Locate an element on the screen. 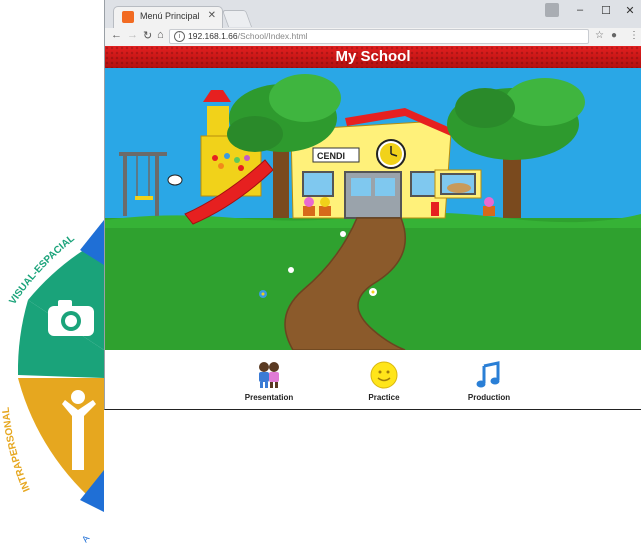 This screenshot has height=550, width=641. music-note-icon is located at coordinates (488, 374).